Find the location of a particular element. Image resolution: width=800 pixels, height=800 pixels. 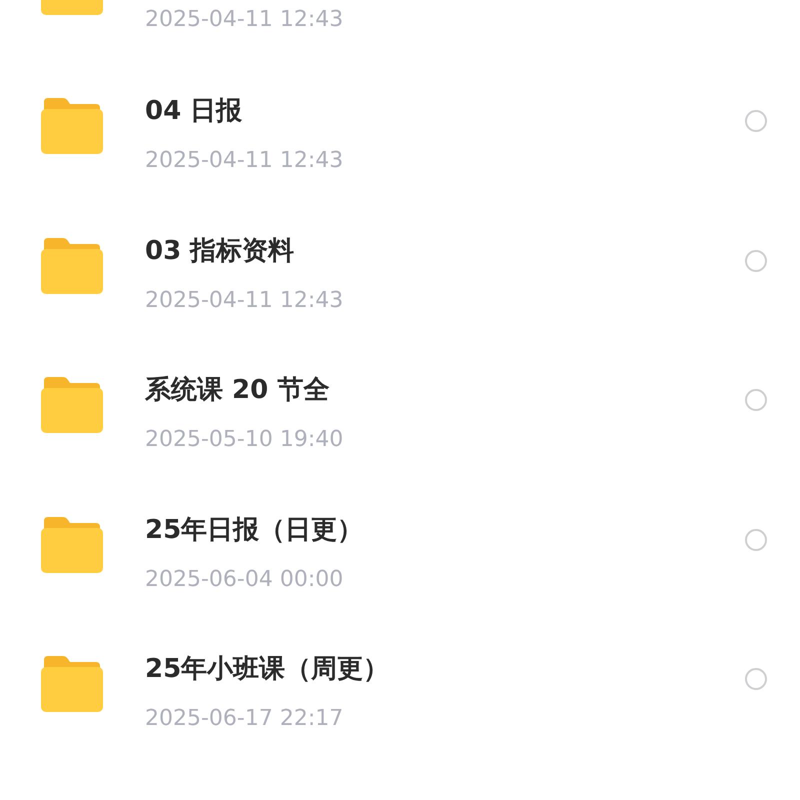

modified-date: 2025-06-17 22:17 is located at coordinates (244, 719).